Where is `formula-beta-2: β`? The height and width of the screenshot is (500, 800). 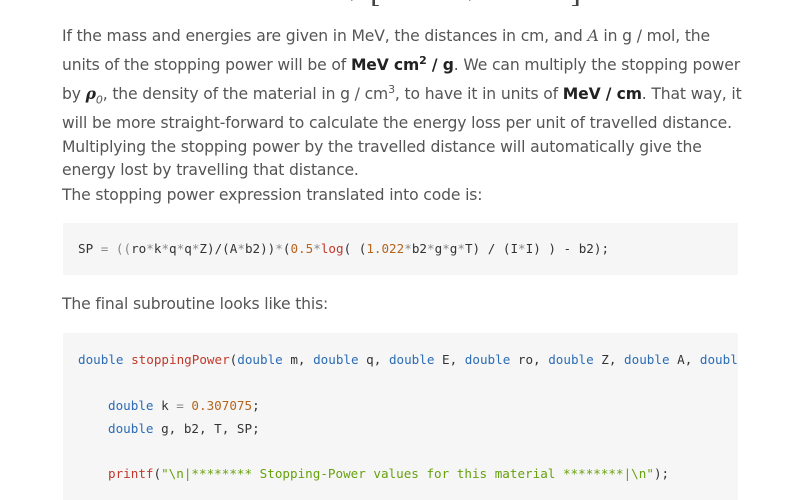 formula-beta-2: β is located at coordinates (472, 0).